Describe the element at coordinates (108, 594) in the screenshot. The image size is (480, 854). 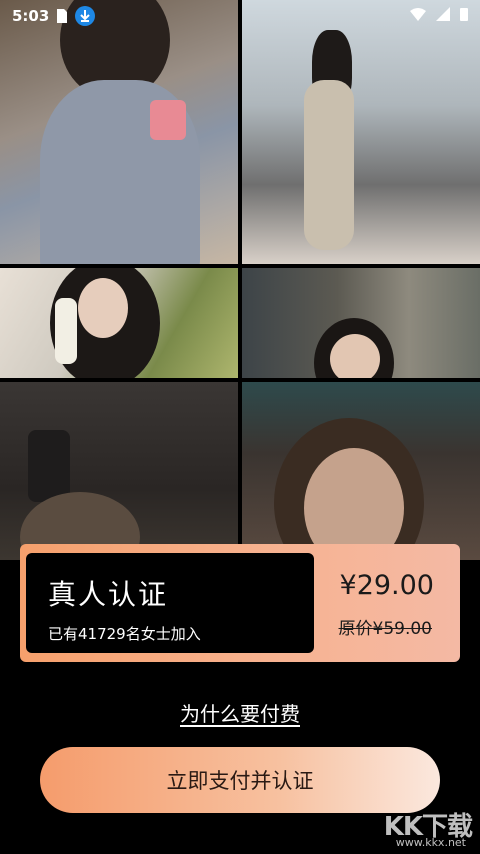
I see `verification-title: 真人认证` at that location.